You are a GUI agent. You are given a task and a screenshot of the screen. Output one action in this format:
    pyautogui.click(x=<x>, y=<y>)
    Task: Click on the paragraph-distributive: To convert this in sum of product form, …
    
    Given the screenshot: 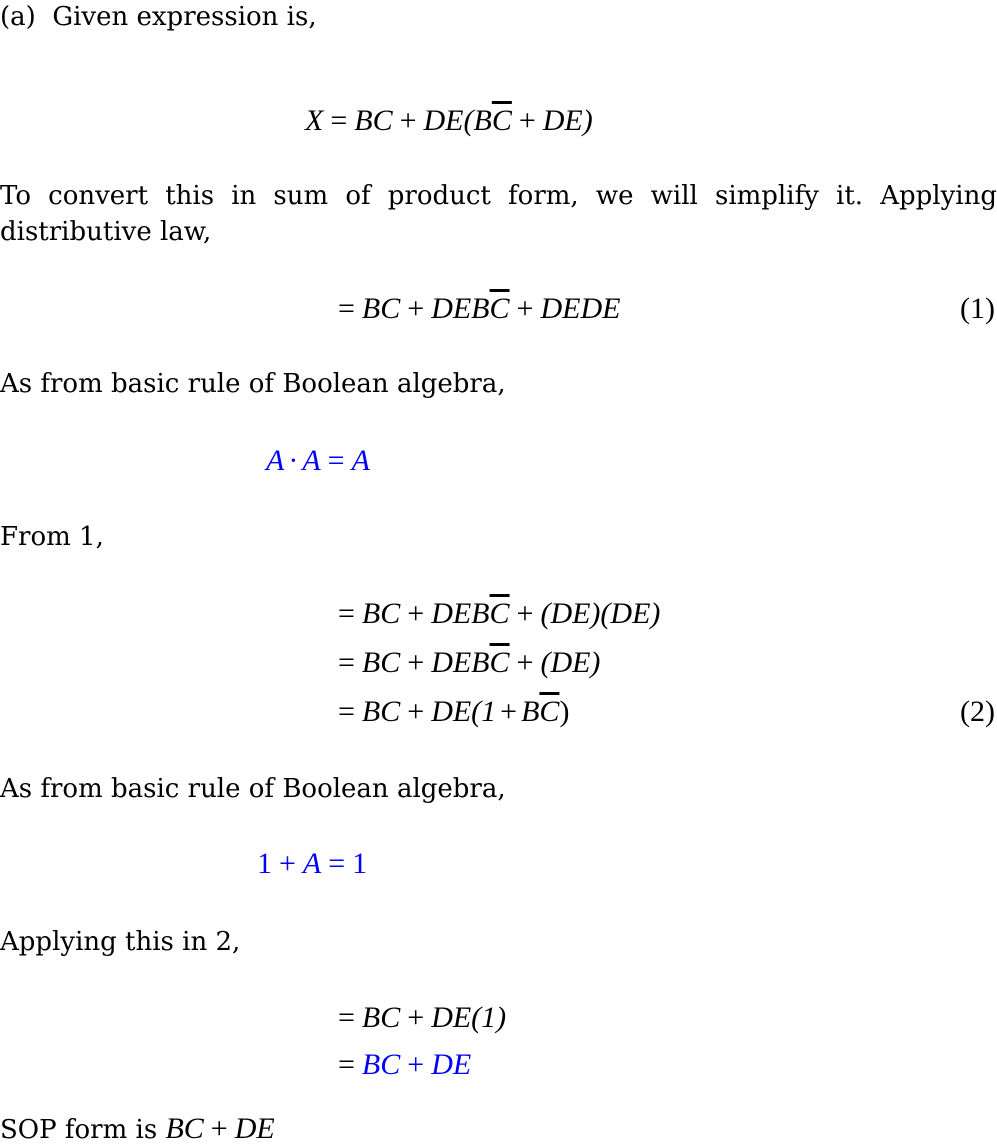 What is the action you would take?
    pyautogui.click(x=498, y=214)
    